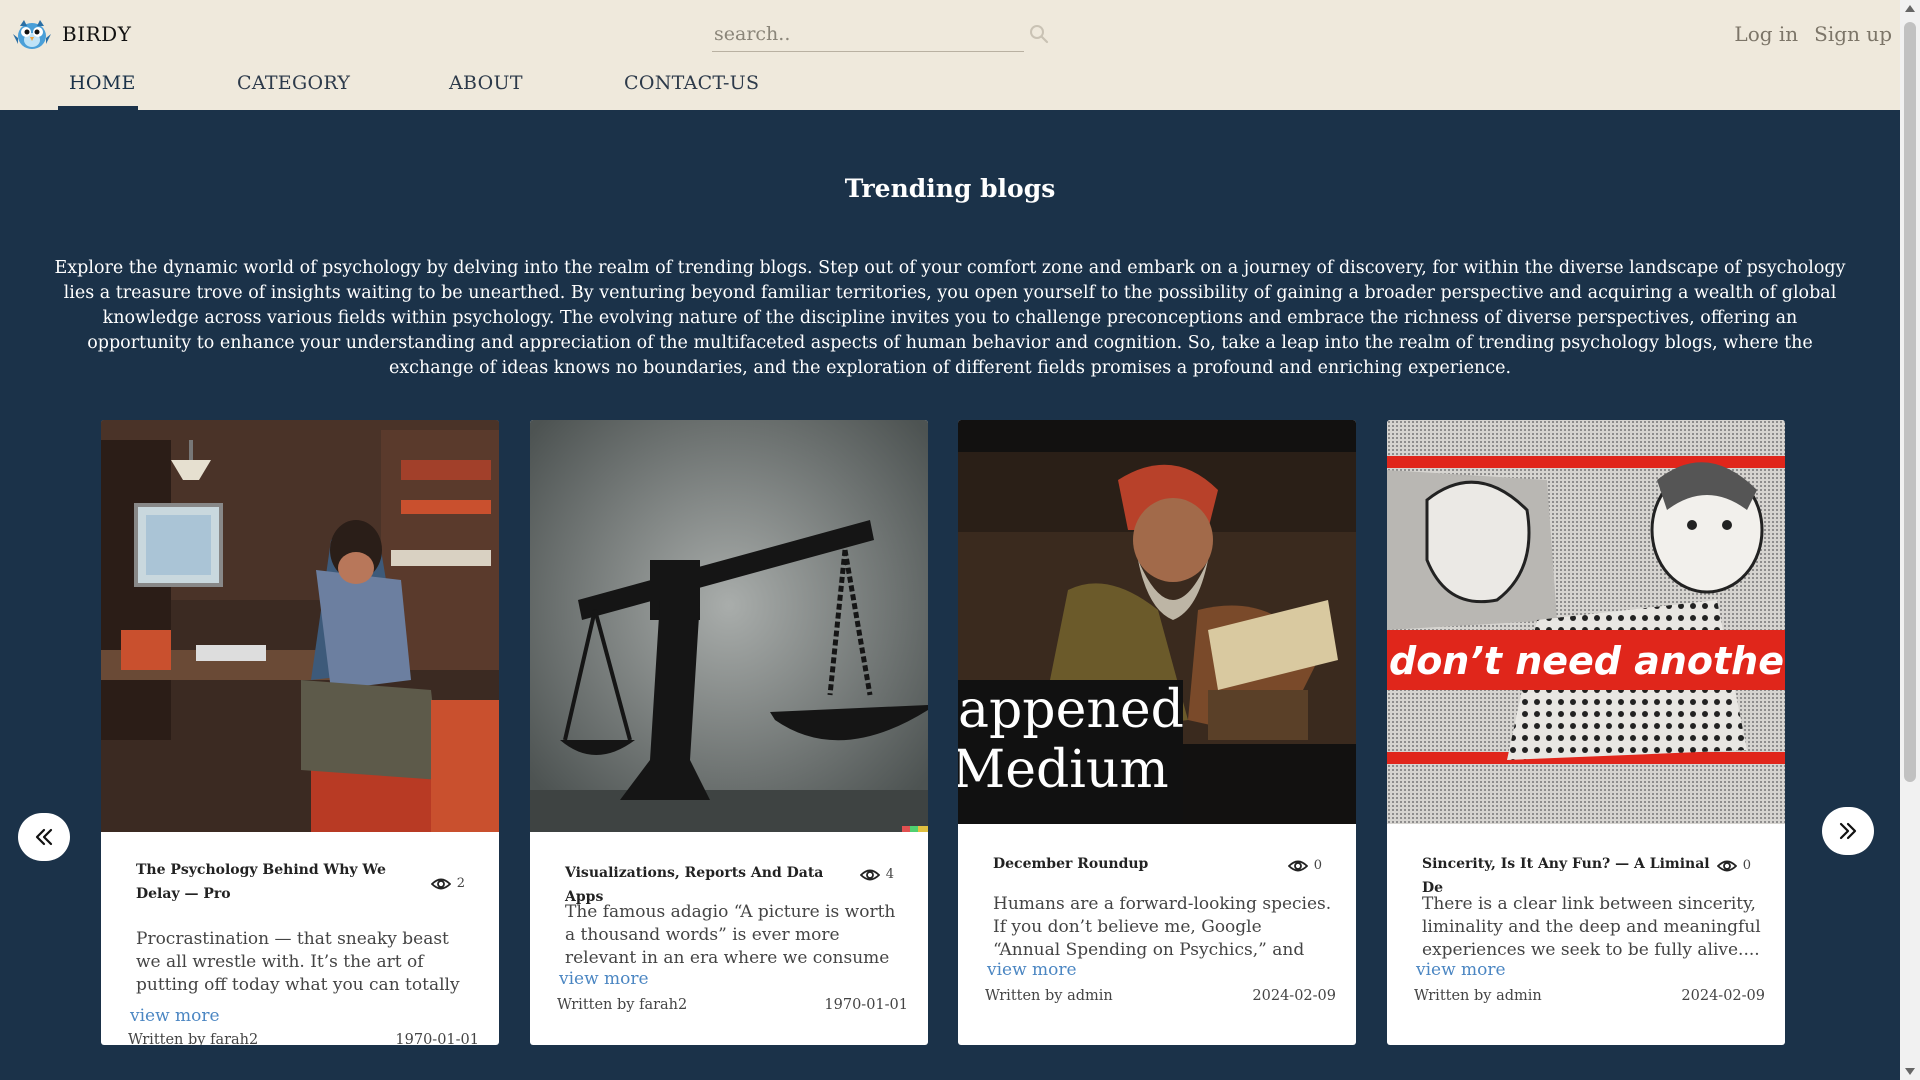 The height and width of the screenshot is (1080, 1920). Describe the element at coordinates (281, 882) in the screenshot. I see `blog-card-title: The Psychology Behind Why We Delay — Pro` at that location.